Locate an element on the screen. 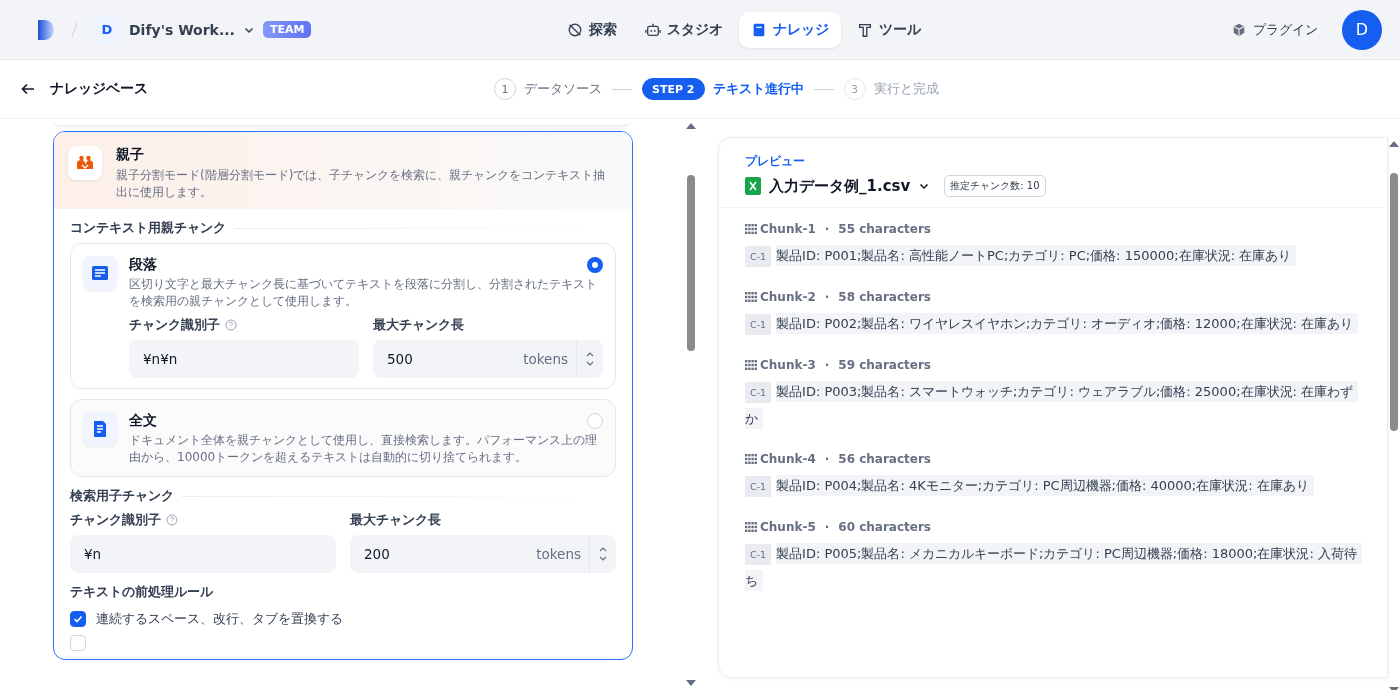 This screenshot has width=1400, height=690. nav-tab: ナレッジ is located at coordinates (790, 29).